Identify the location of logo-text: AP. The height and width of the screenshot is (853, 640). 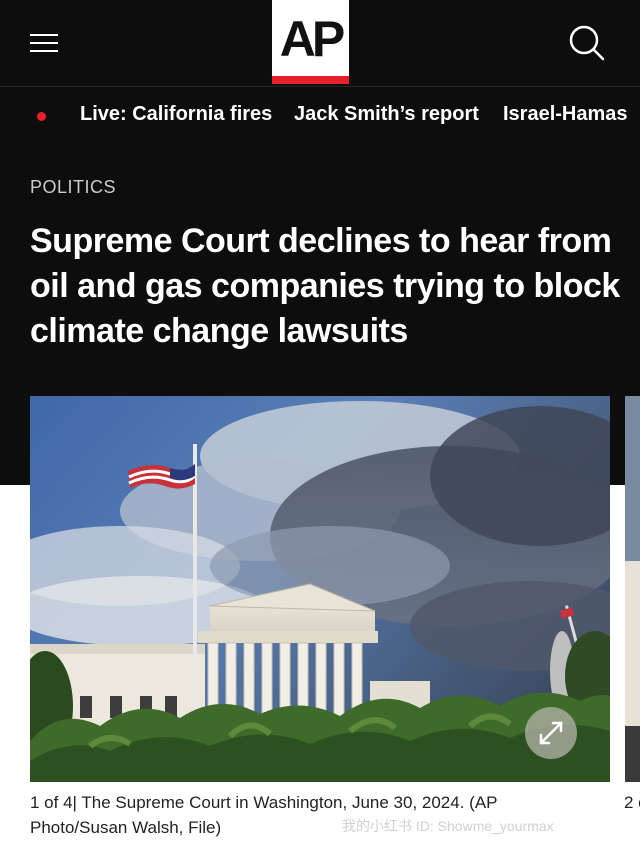
(312, 39).